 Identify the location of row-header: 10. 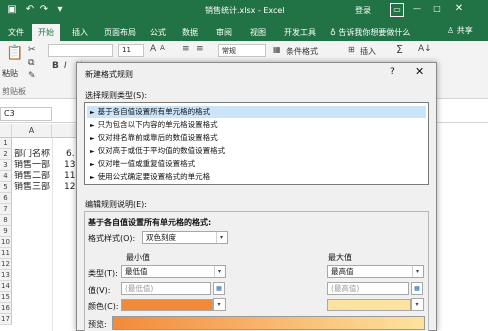
(6, 242).